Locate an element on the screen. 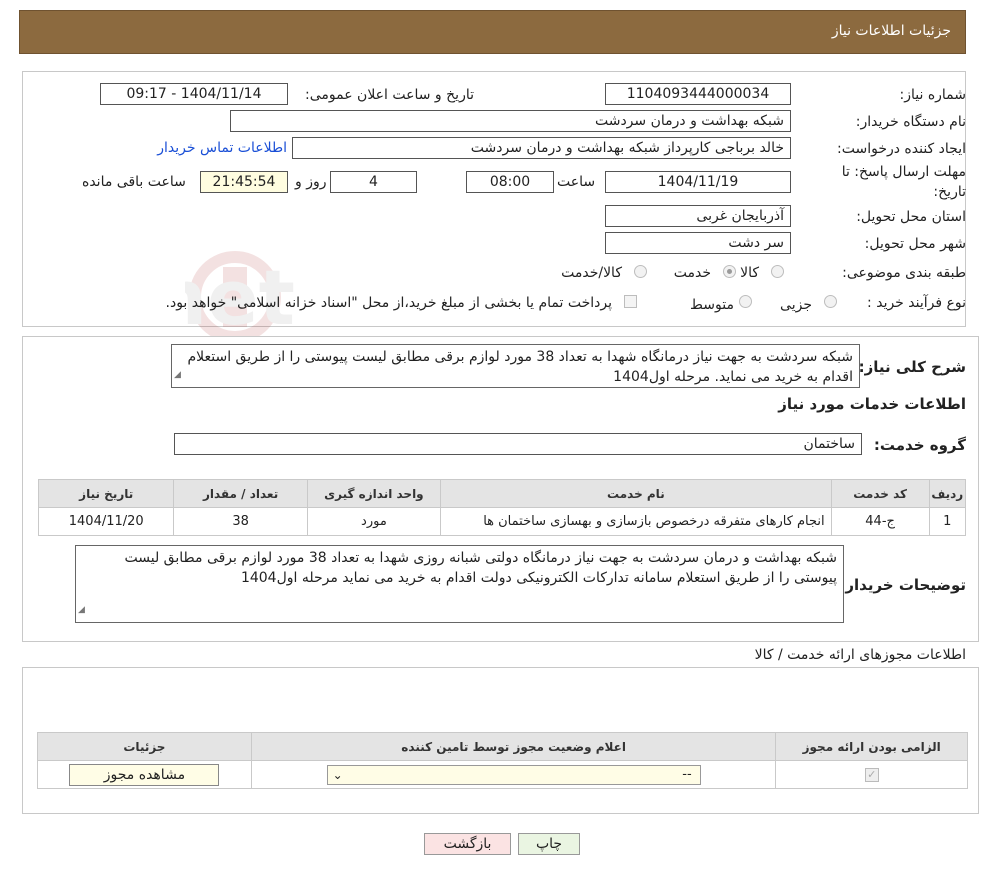  service-group-field: ساختمان is located at coordinates (518, 444).